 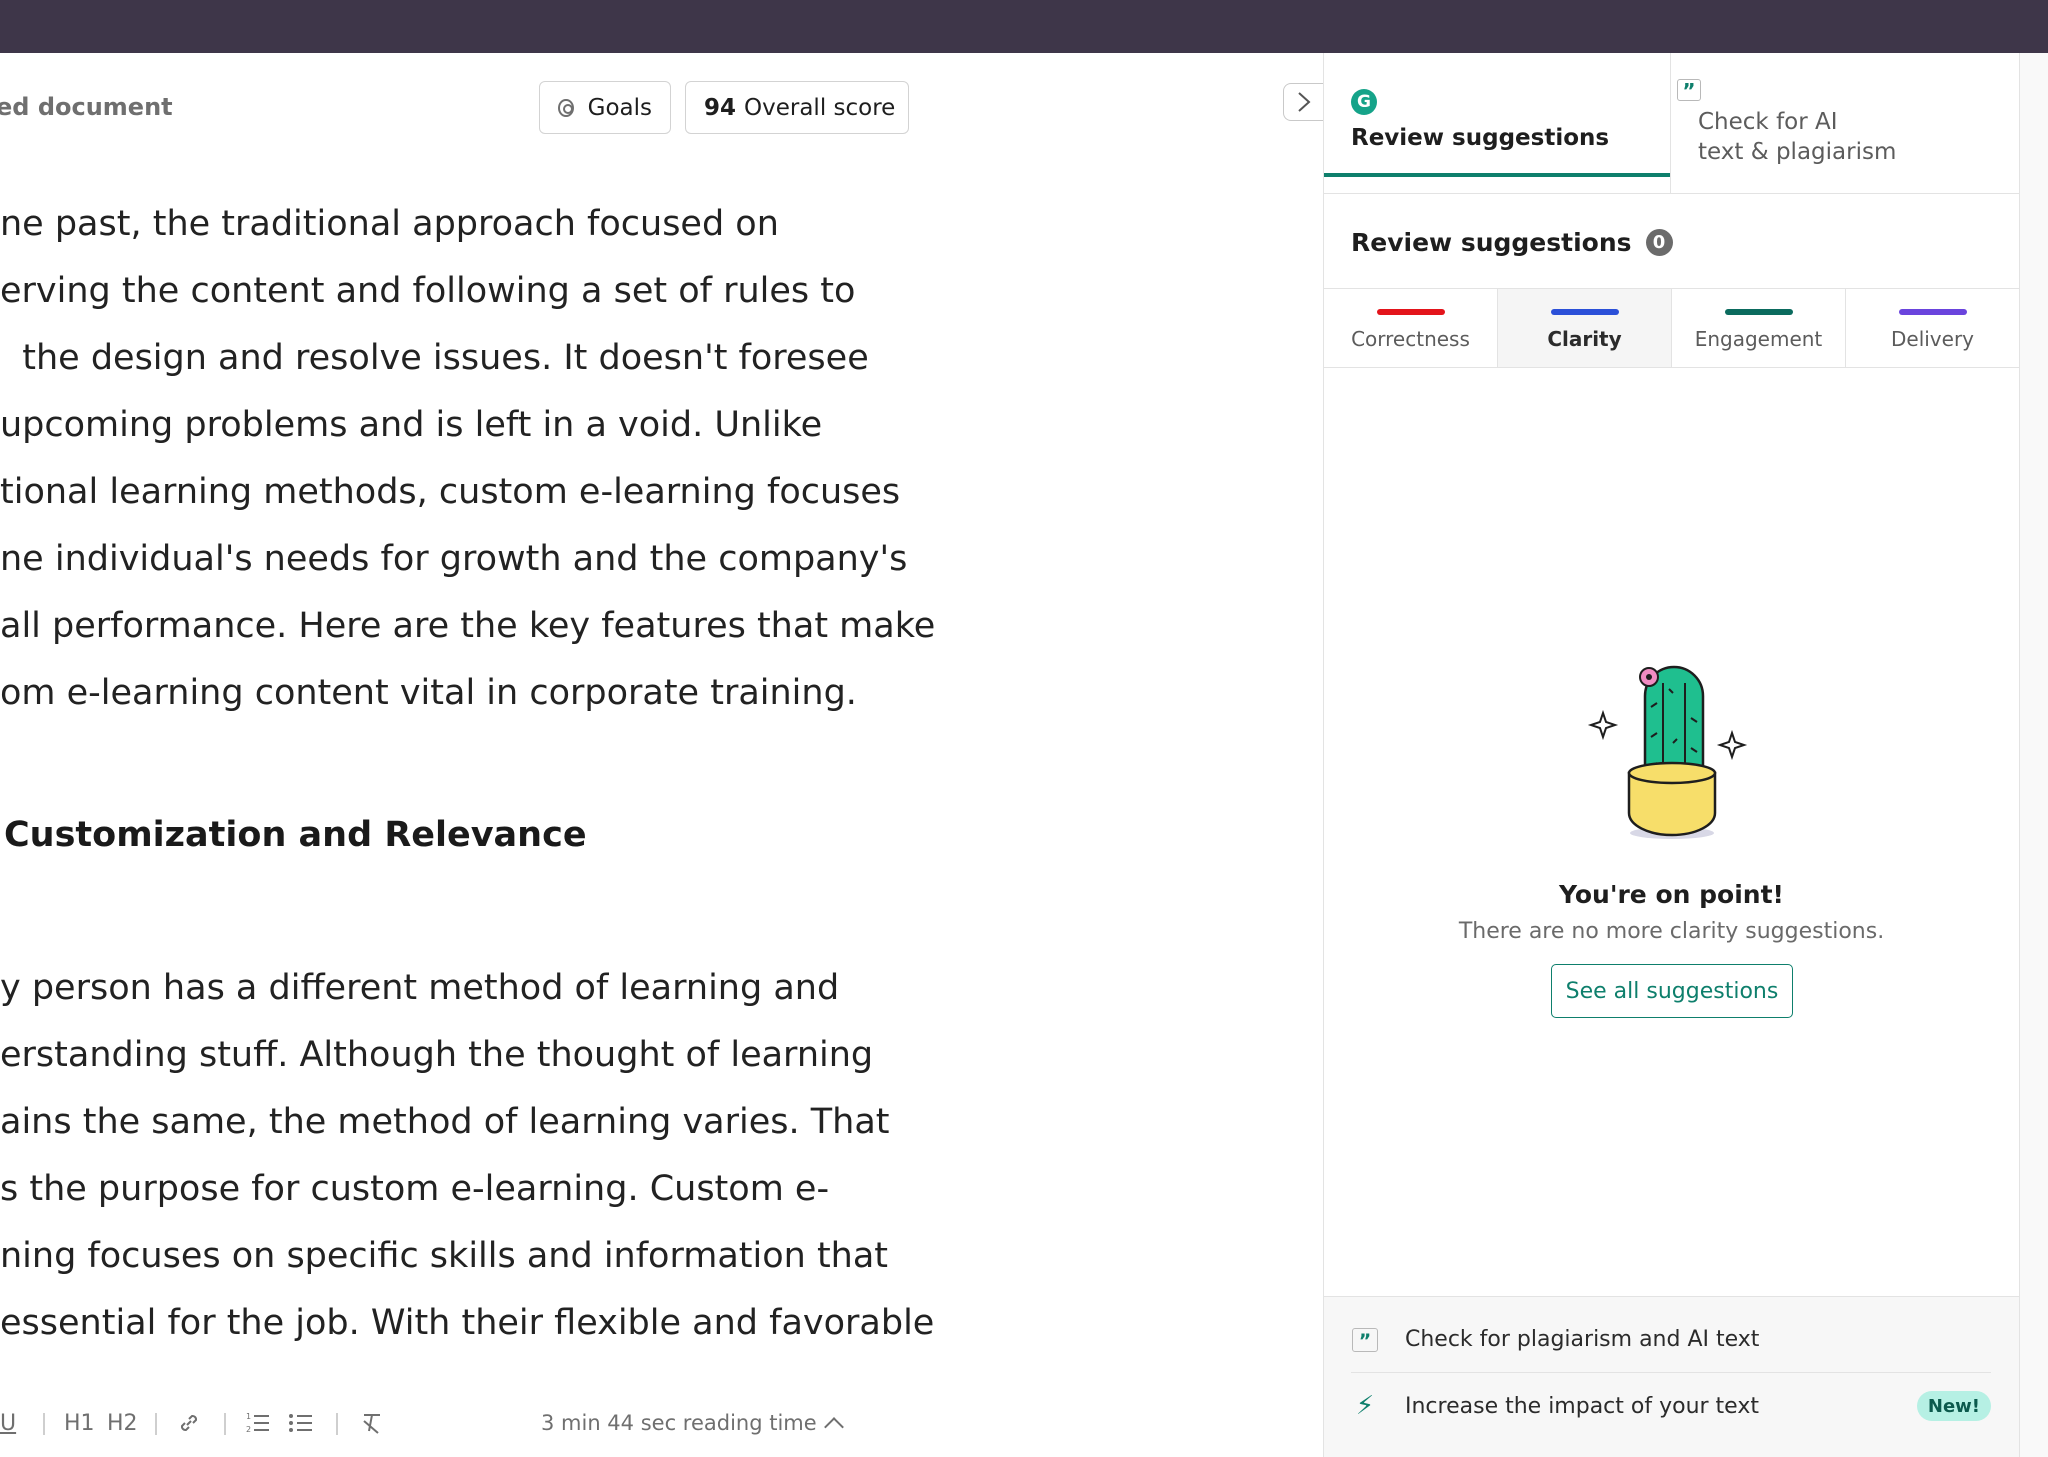 What do you see at coordinates (1480, 138) in the screenshot?
I see `tab-review-label: Review suggestions` at bounding box center [1480, 138].